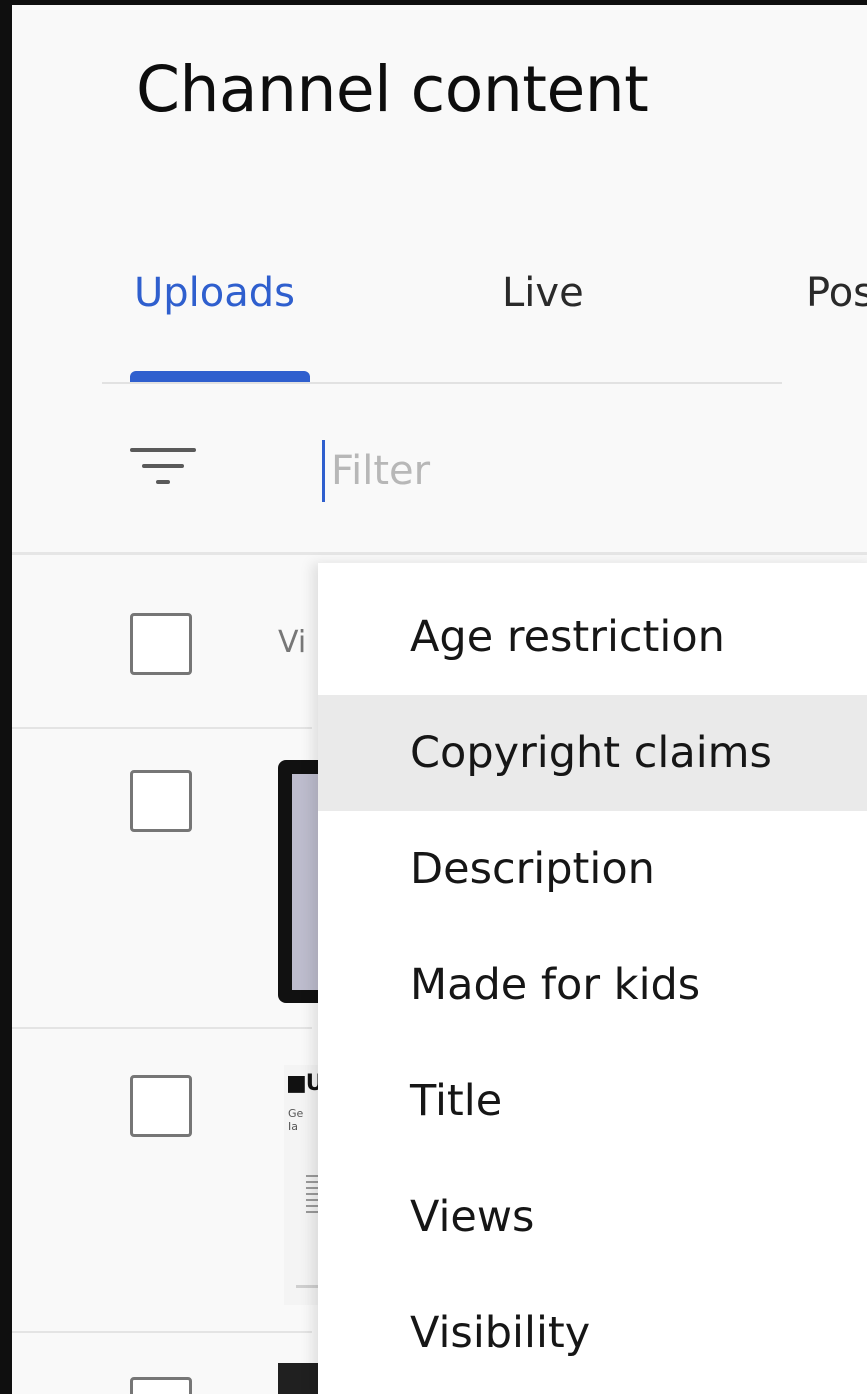 This screenshot has width=867, height=1394. Describe the element at coordinates (292, 642) in the screenshot. I see `column-header-video: Vi` at that location.